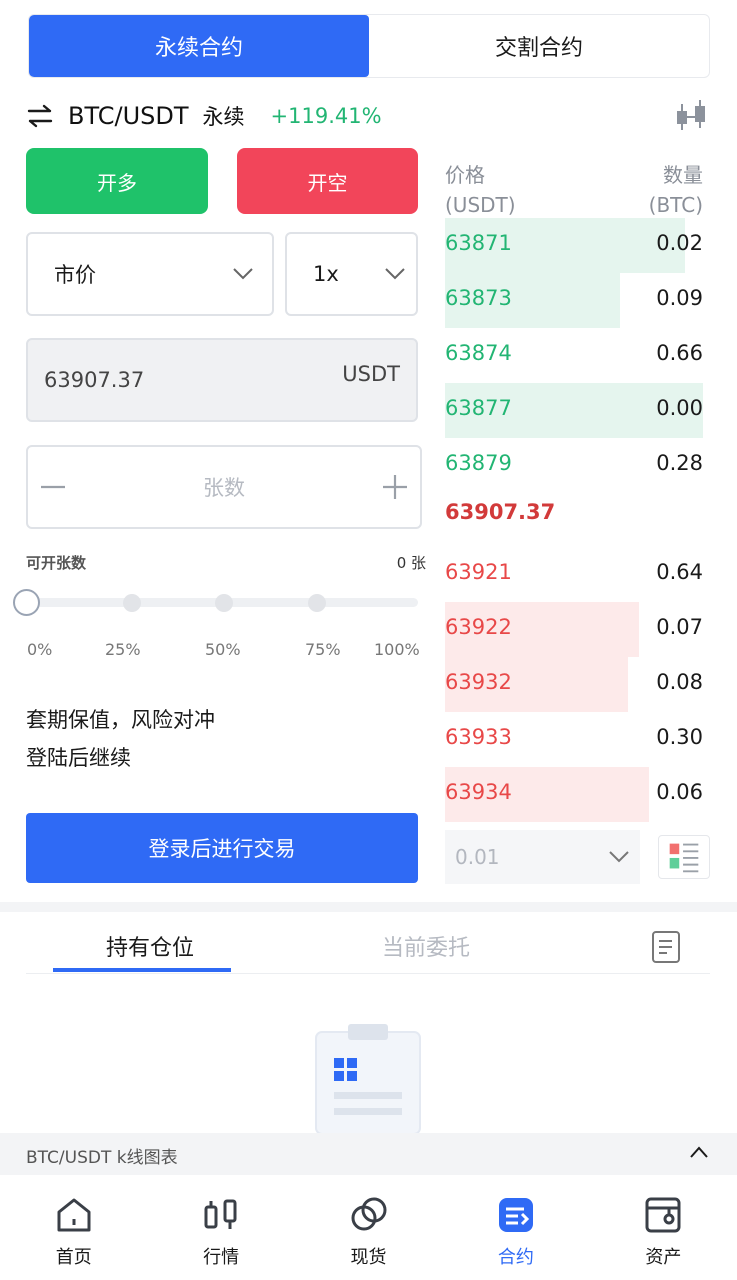 The height and width of the screenshot is (1280, 737). I want to click on nav-market: 行情, so click(220, 1227).